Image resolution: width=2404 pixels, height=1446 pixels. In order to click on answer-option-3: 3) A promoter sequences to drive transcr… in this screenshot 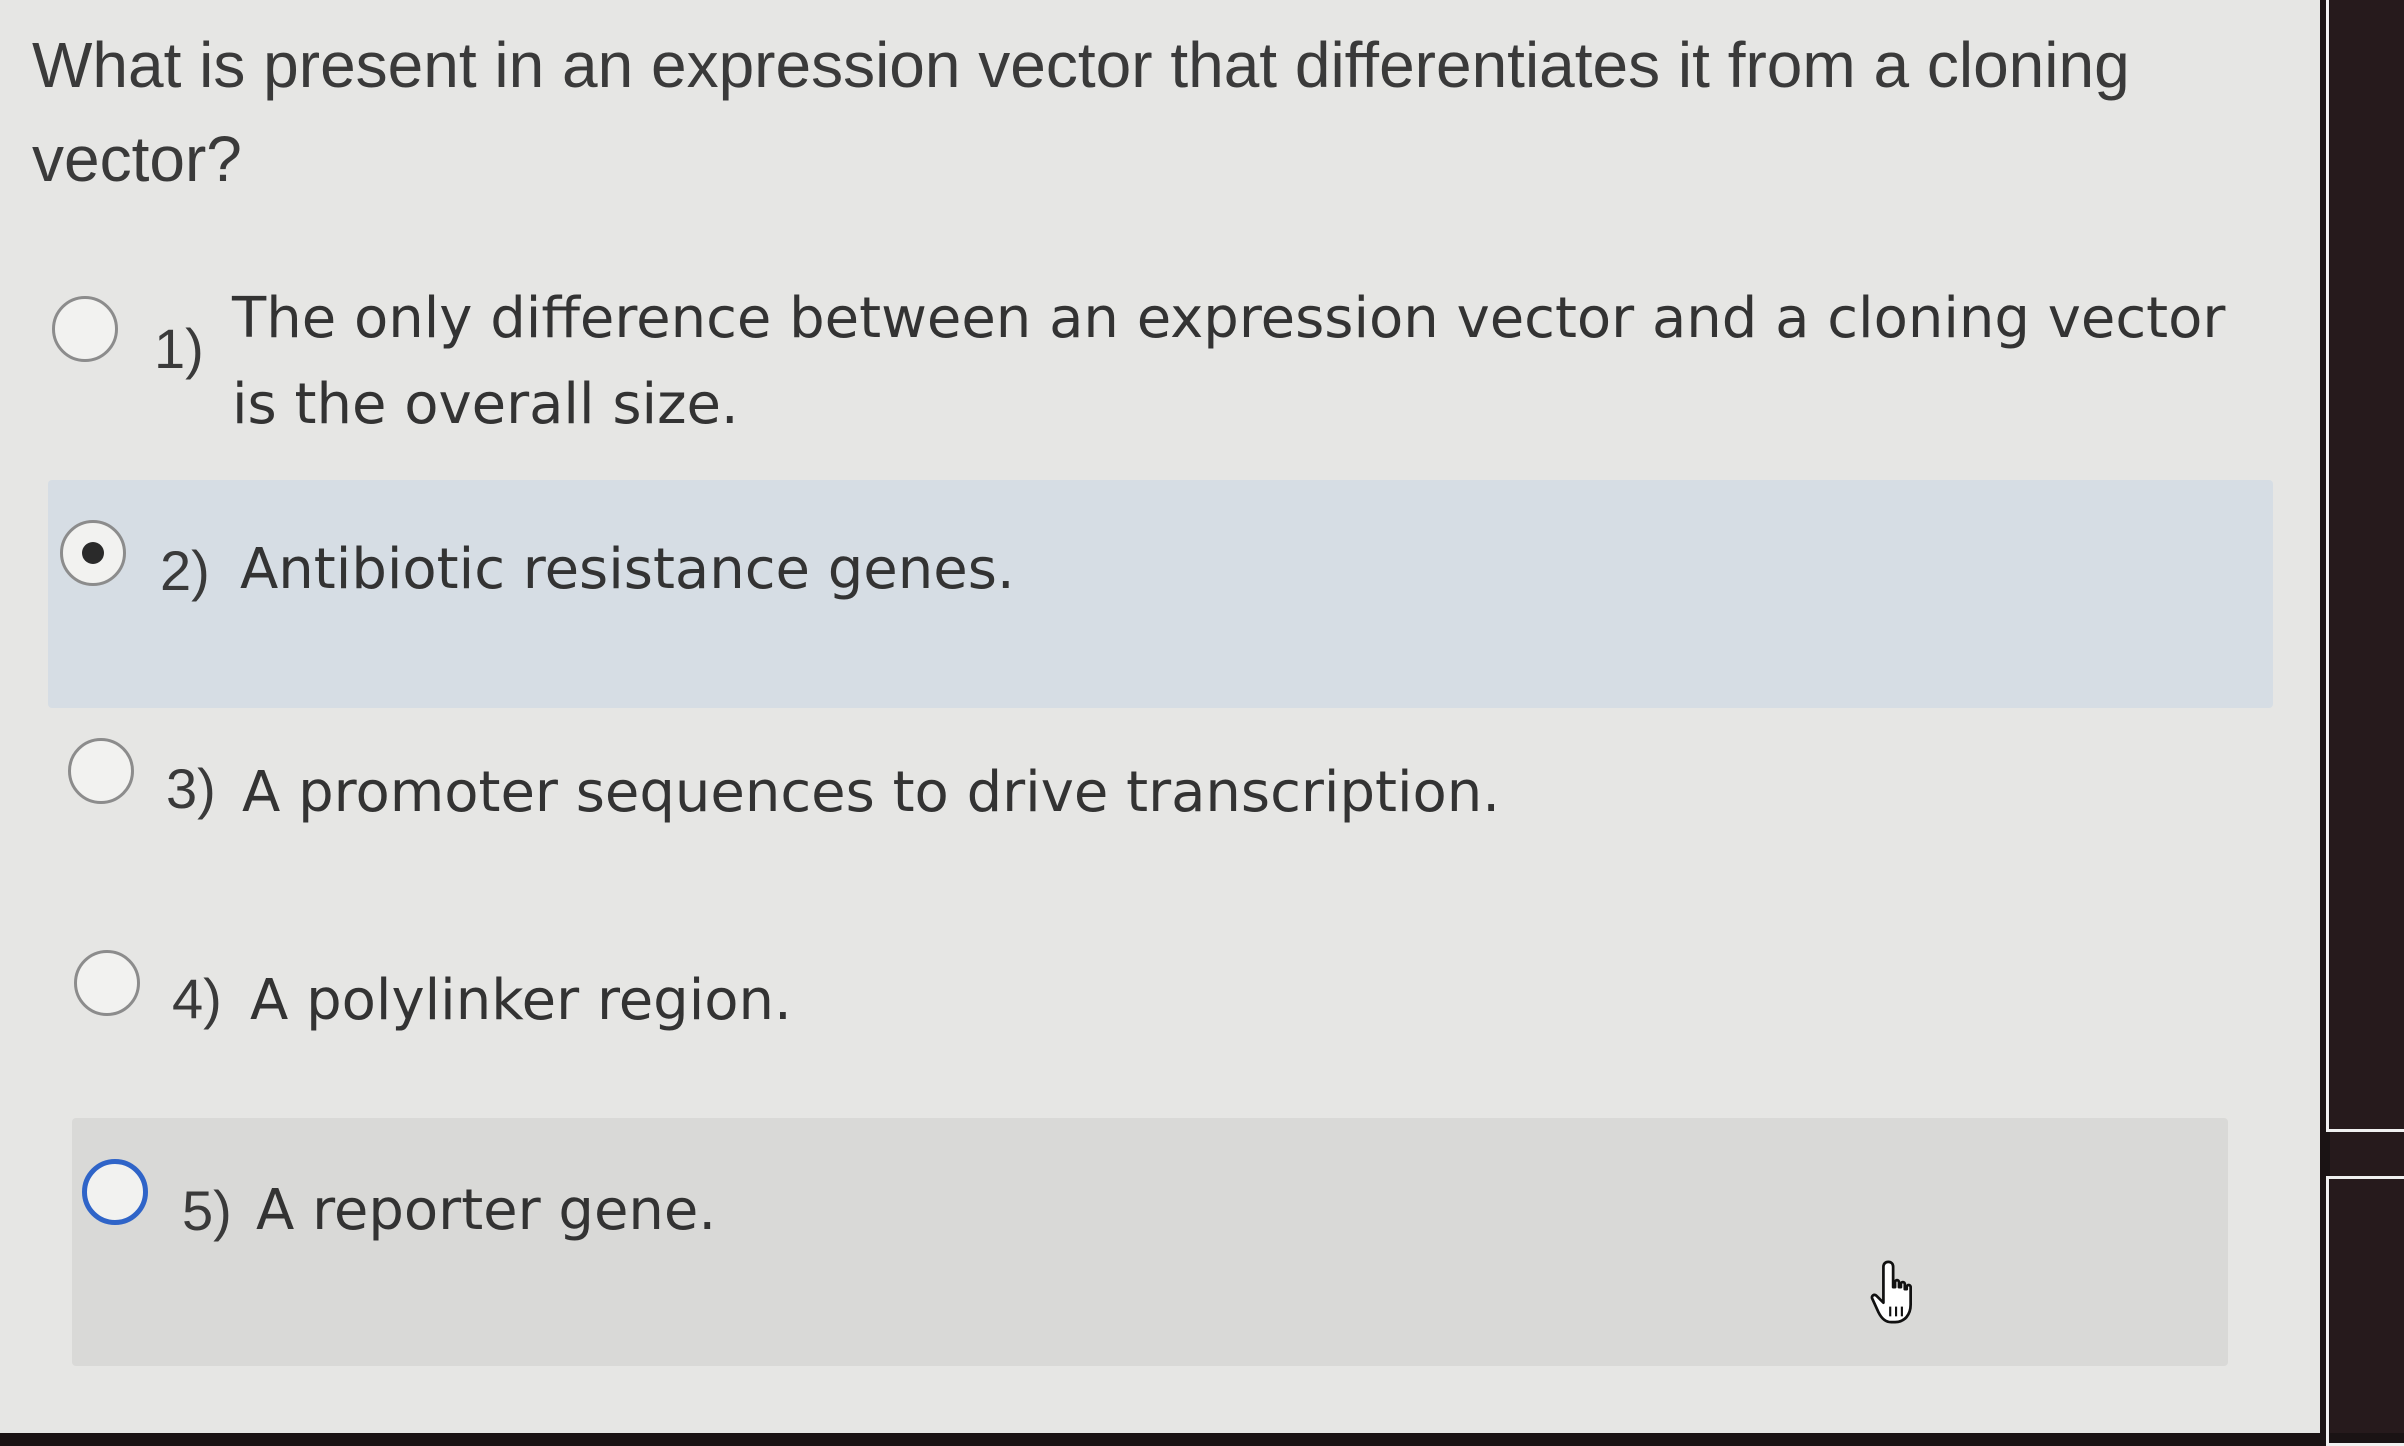, I will do `click(1156, 795)`.